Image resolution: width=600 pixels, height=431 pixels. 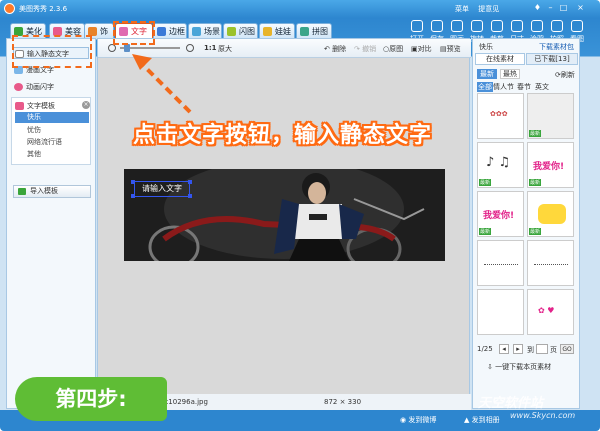 What do you see at coordinates (565, 75) in the screenshot?
I see `refresh-button: ⟳刷新` at bounding box center [565, 75].